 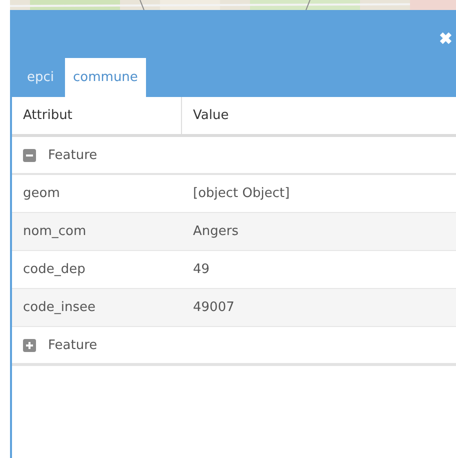 I want to click on close-button: ✖, so click(x=445, y=40).